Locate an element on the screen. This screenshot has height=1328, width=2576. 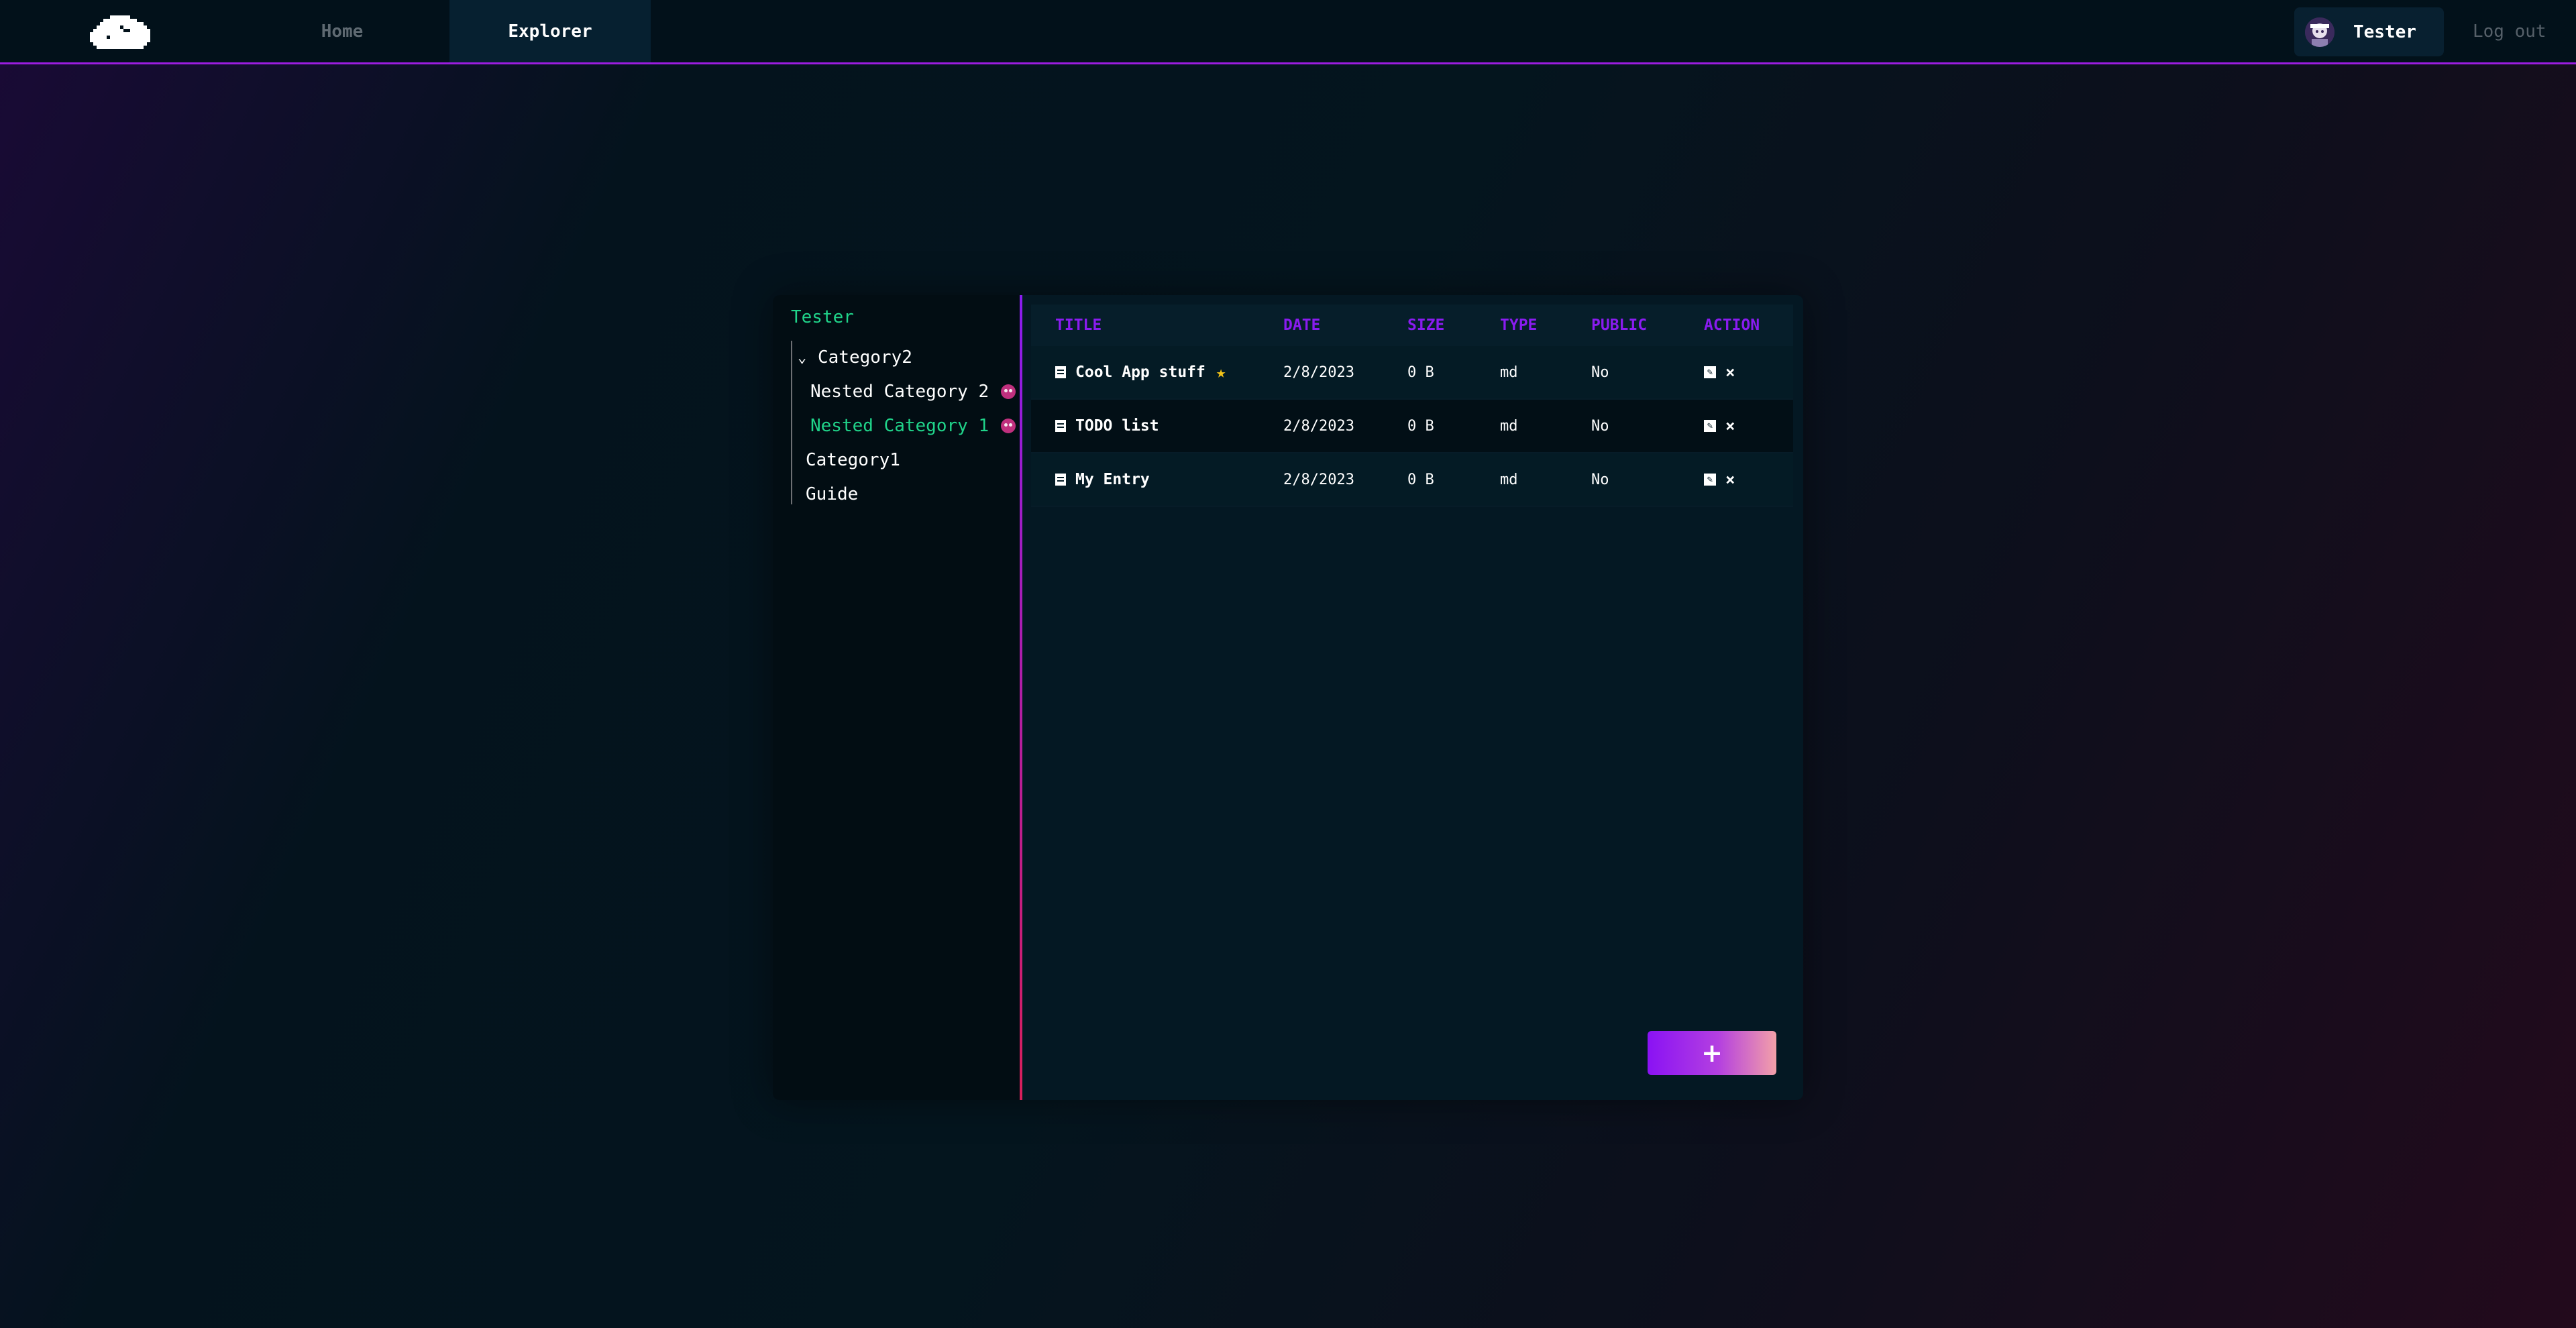
tree-item-label: Guide is located at coordinates (832, 494).